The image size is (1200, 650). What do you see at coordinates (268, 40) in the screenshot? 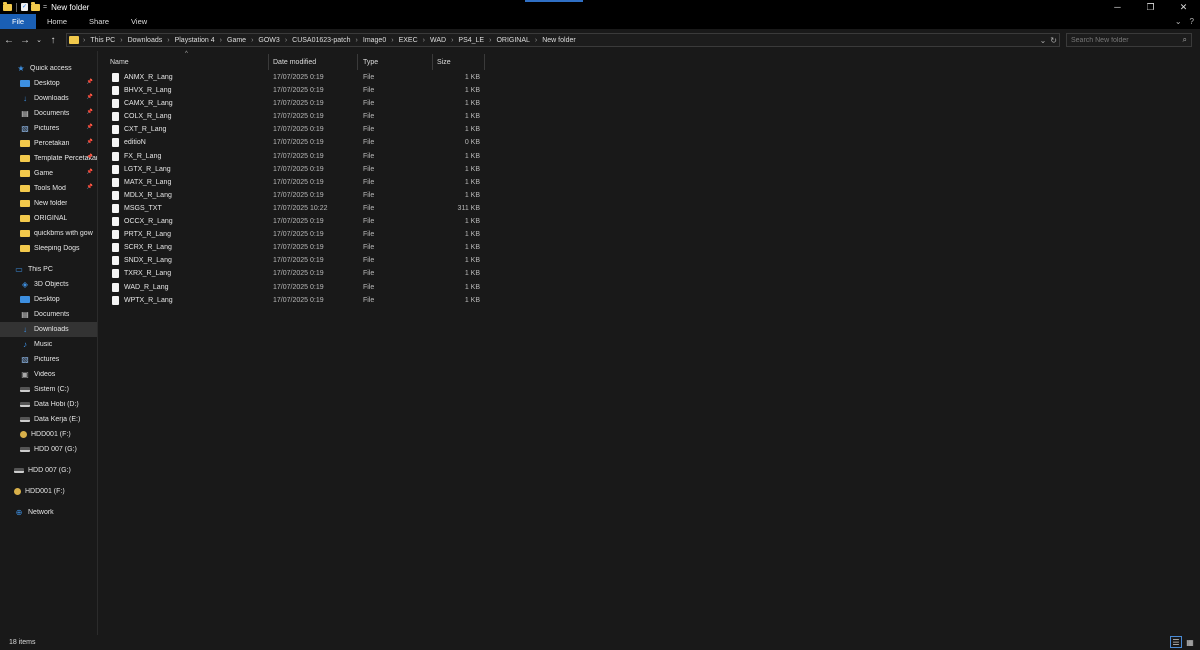
I see `breadcrumb-item: GOW3` at bounding box center [268, 40].